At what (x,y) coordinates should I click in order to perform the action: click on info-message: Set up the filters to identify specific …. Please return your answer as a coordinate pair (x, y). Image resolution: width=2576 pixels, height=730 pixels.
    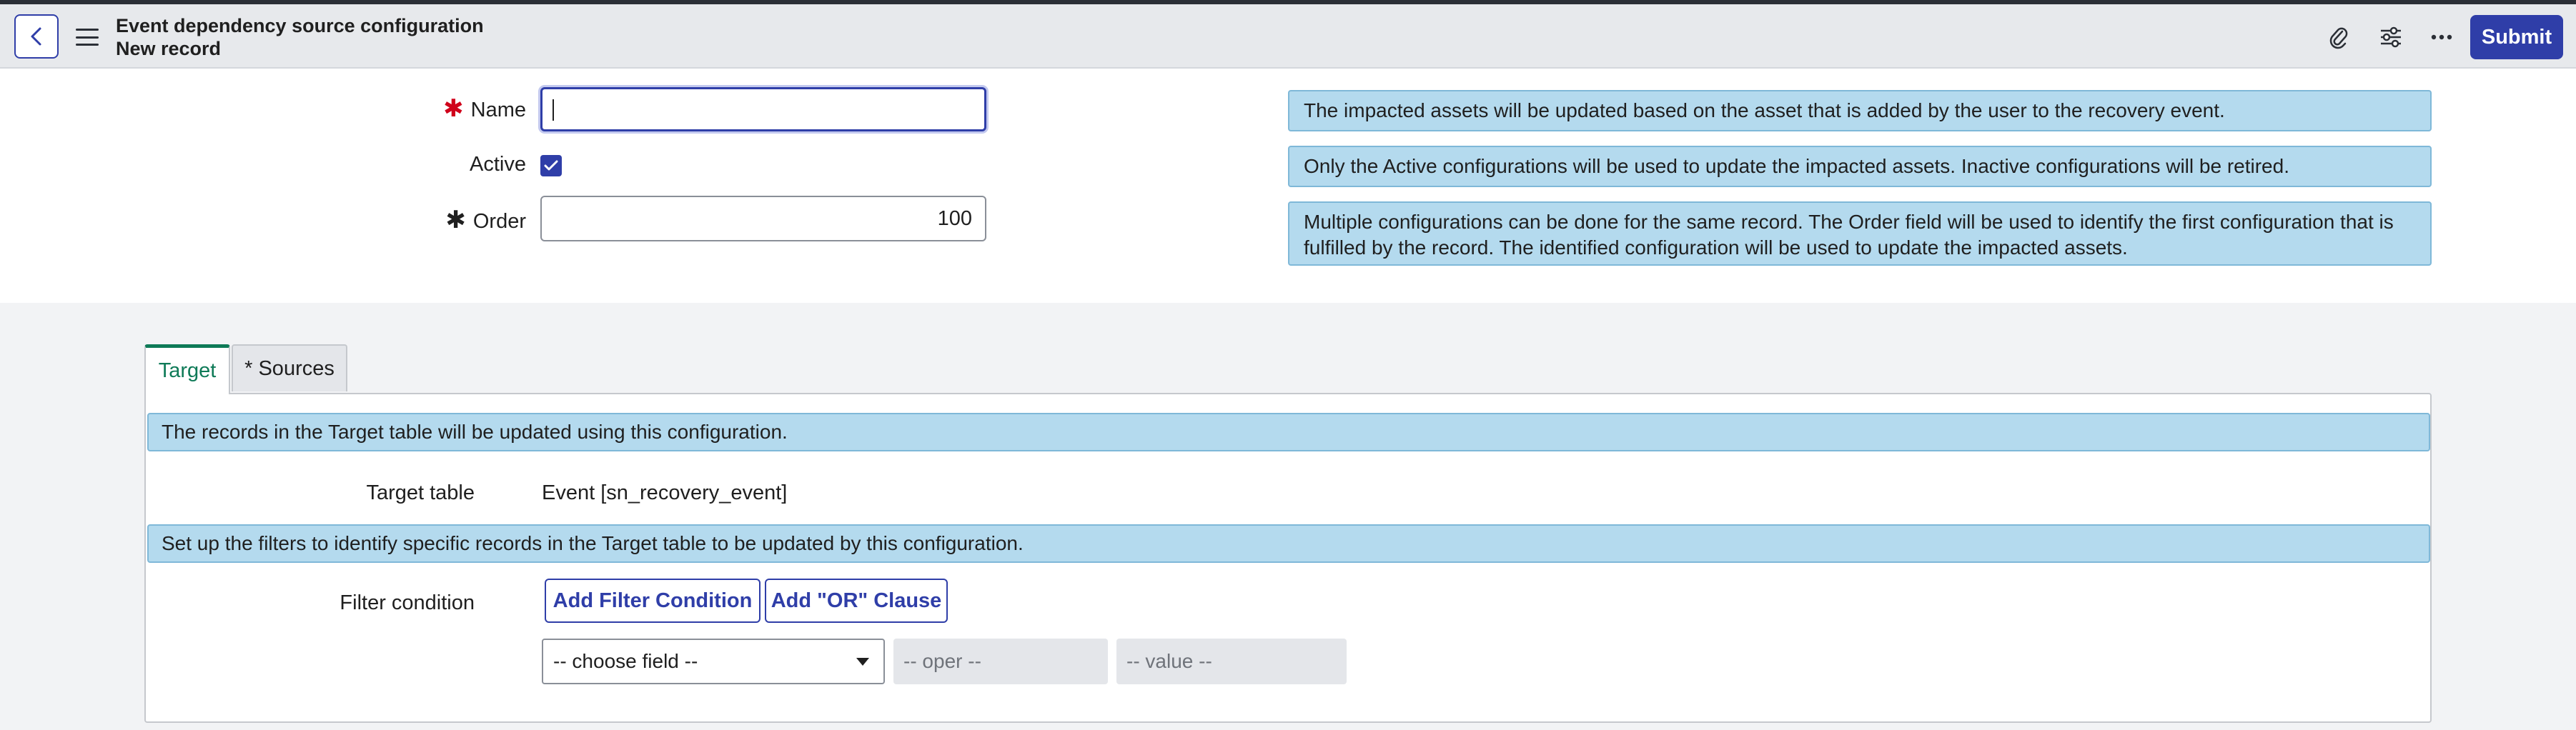
    Looking at the image, I should click on (1288, 543).